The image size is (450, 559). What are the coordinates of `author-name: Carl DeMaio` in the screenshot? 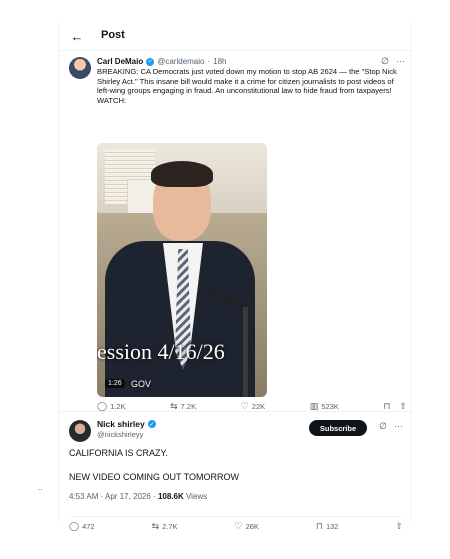 It's located at (120, 61).